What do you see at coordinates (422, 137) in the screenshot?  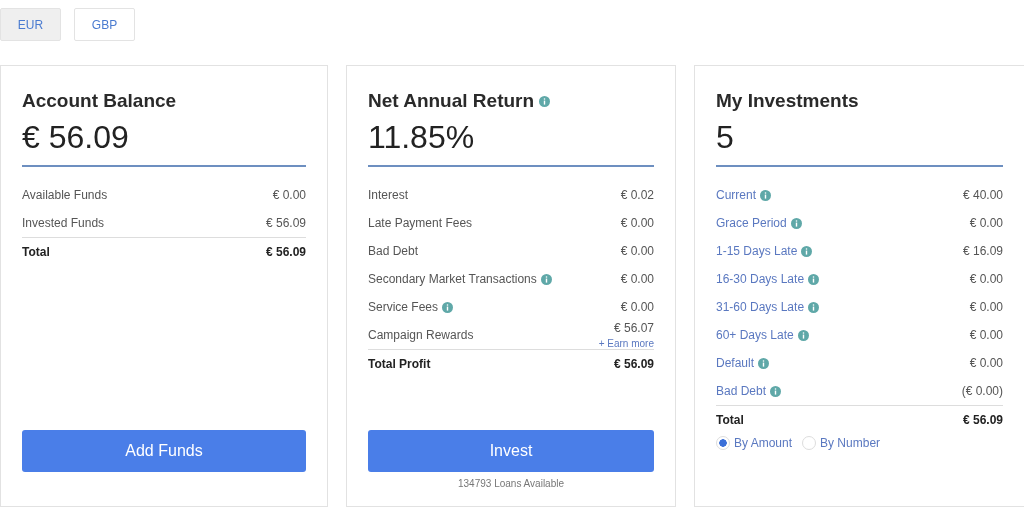 I see `card-value: 11.85%` at bounding box center [422, 137].